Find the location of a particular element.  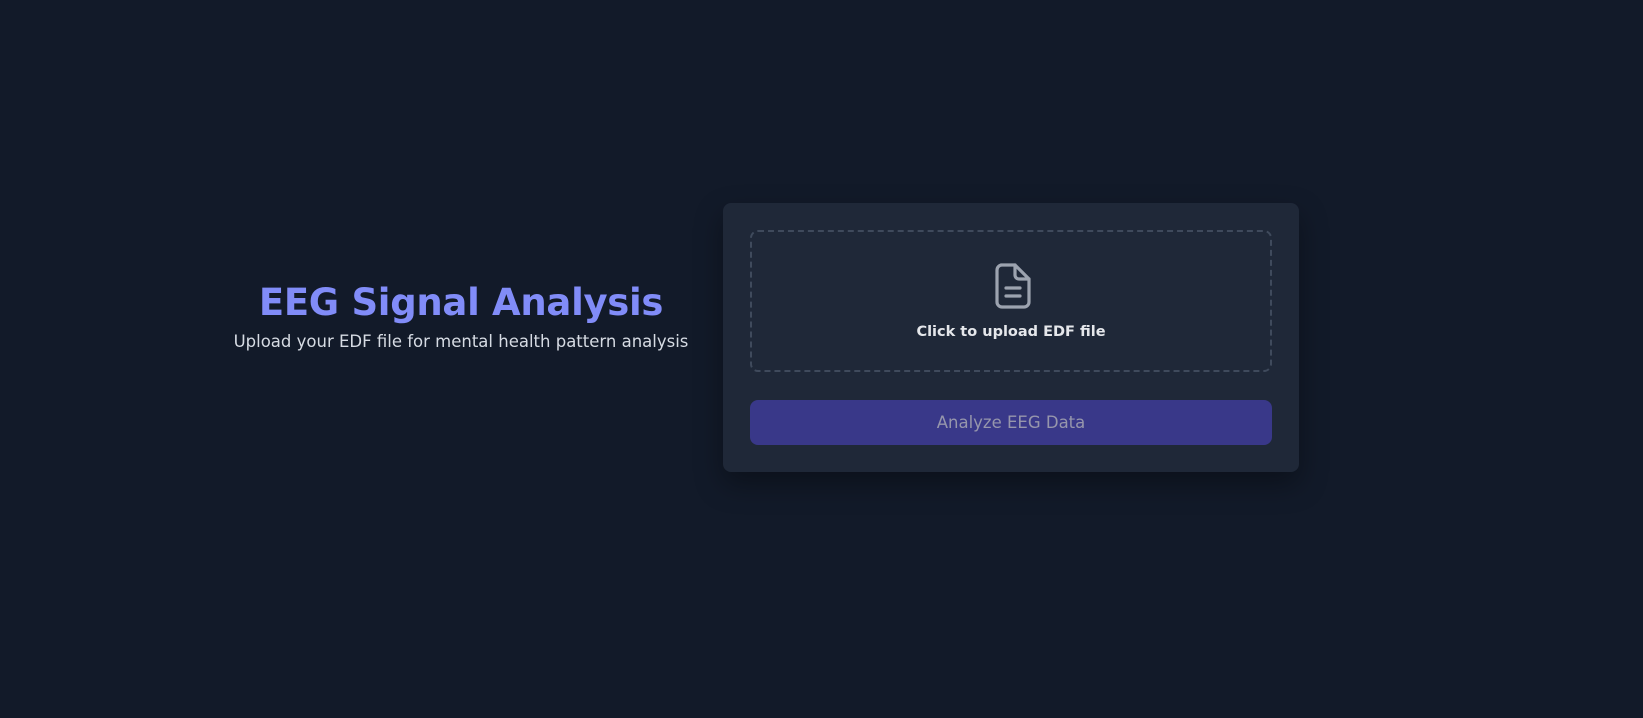

upload-label: Click to upload EDF file is located at coordinates (1011, 332).